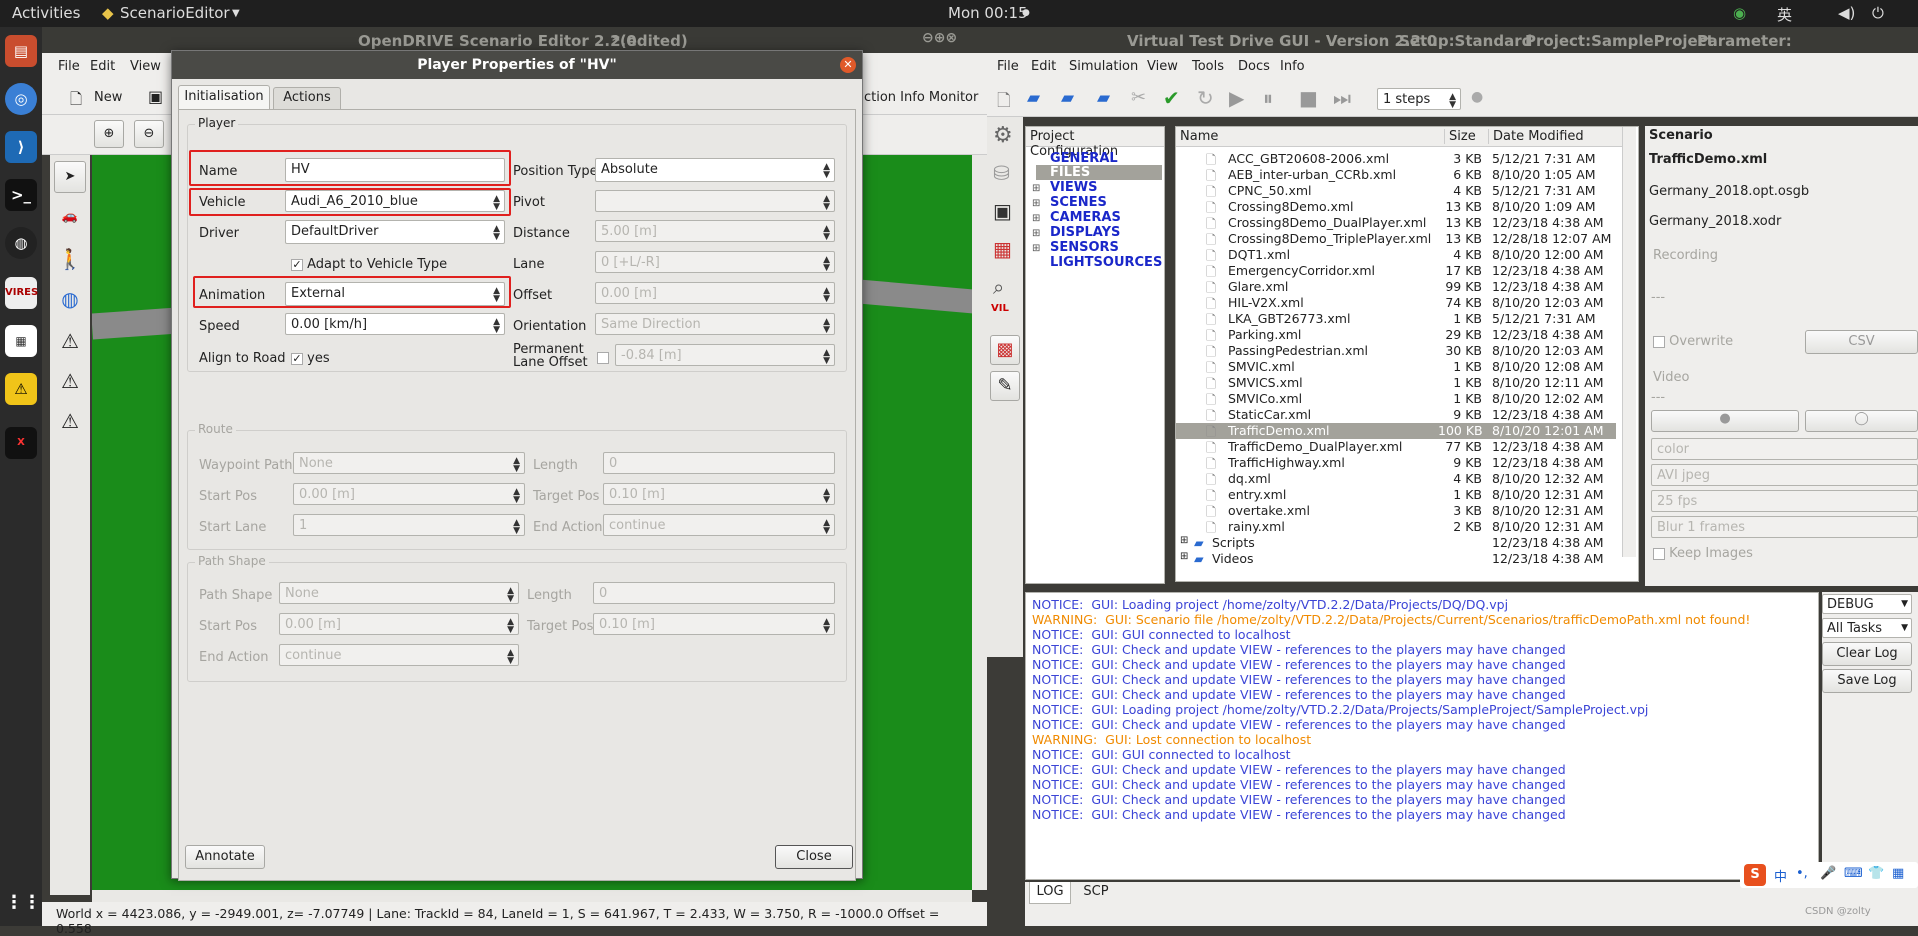 The width and height of the screenshot is (1918, 936). What do you see at coordinates (1085, 232) in the screenshot?
I see `tree-displays: DISPLAYS` at bounding box center [1085, 232].